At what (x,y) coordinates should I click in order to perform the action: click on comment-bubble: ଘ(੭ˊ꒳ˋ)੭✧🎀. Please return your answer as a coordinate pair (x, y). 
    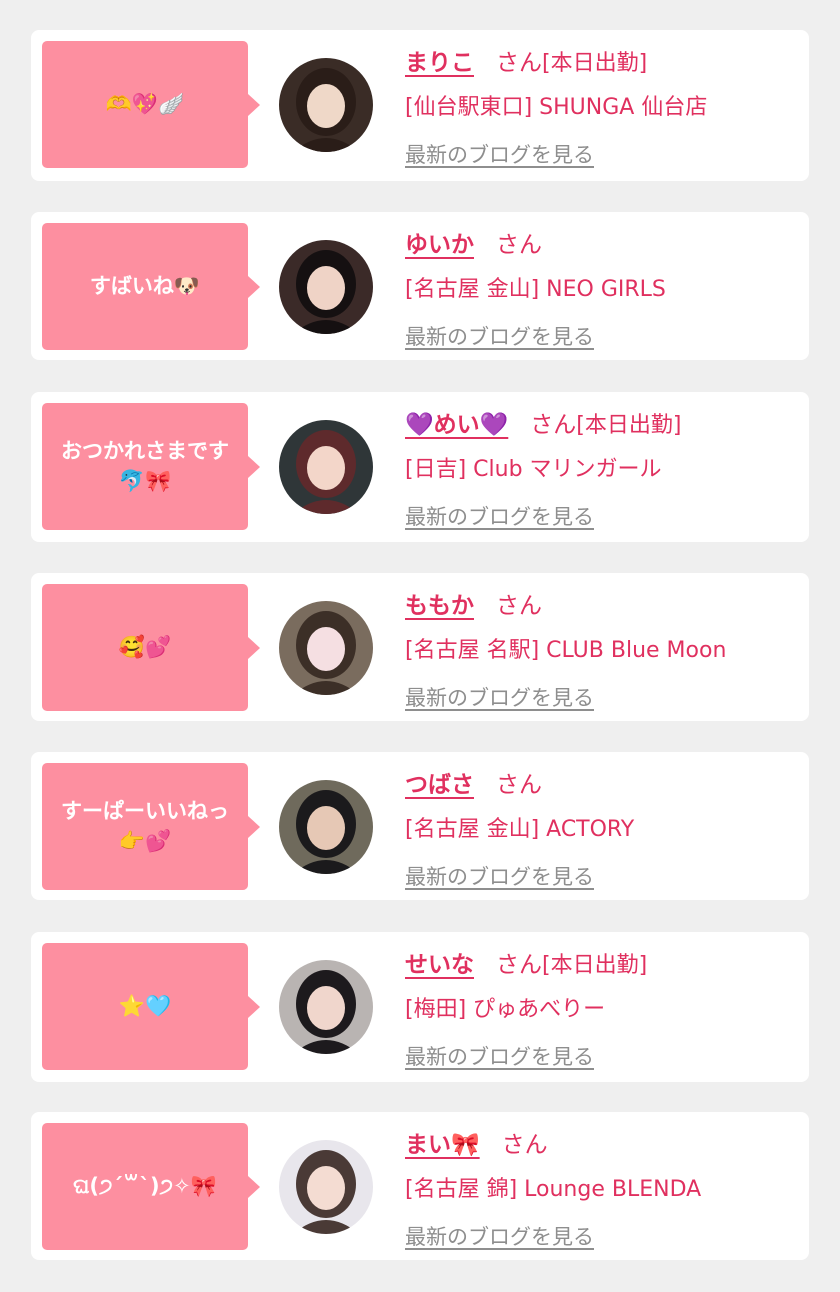
    Looking at the image, I should click on (151, 1186).